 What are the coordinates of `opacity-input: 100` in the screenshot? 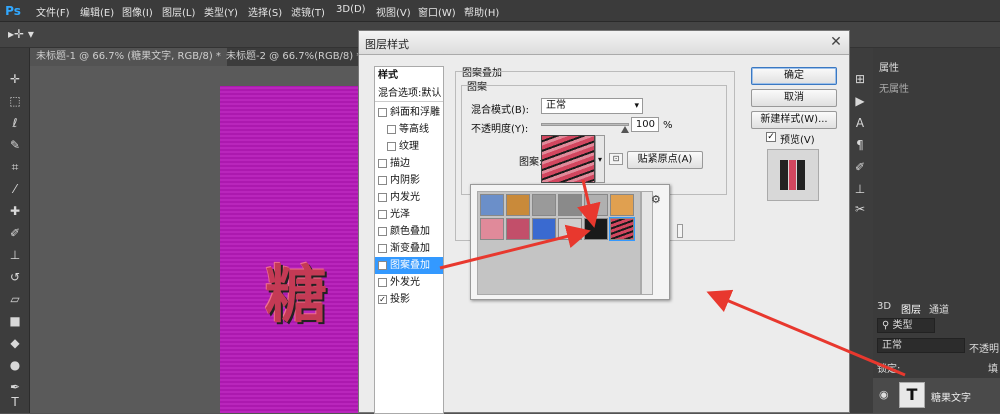 It's located at (645, 124).